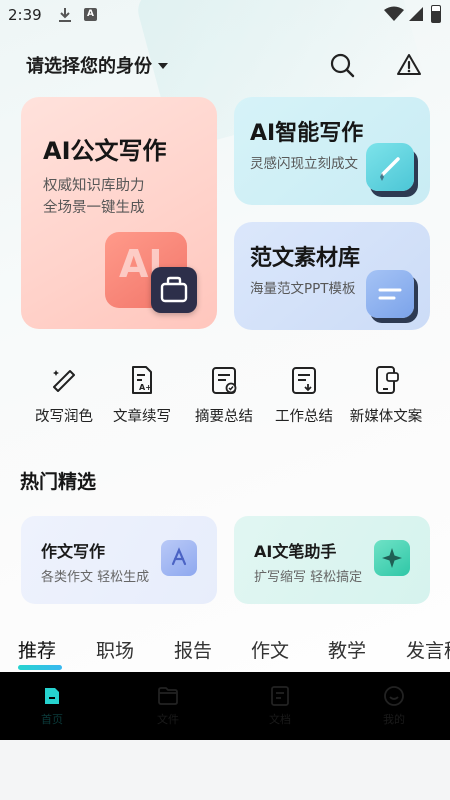 The height and width of the screenshot is (800, 450). Describe the element at coordinates (224, 417) in the screenshot. I see `tool-summary-label: 摘要总结` at that location.